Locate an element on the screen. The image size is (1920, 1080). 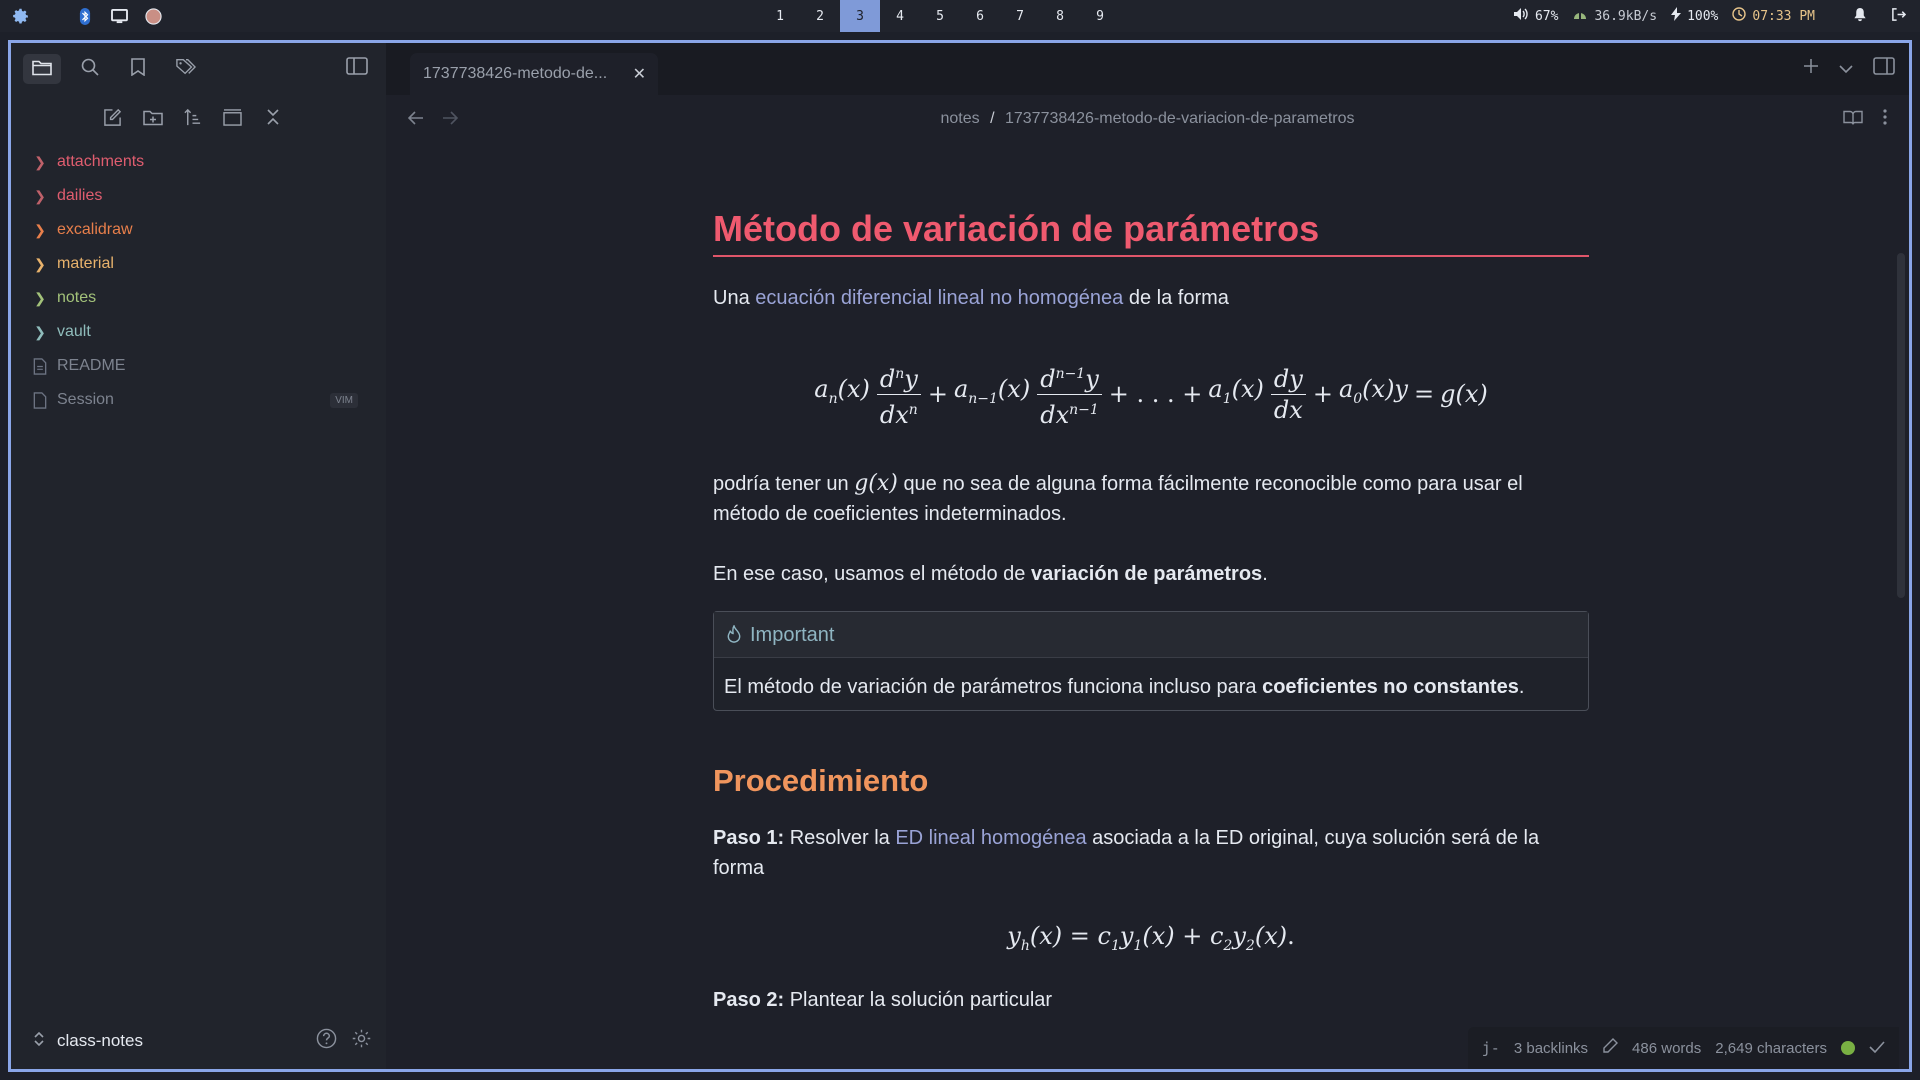
workspace-2: 2 is located at coordinates (820, 16).